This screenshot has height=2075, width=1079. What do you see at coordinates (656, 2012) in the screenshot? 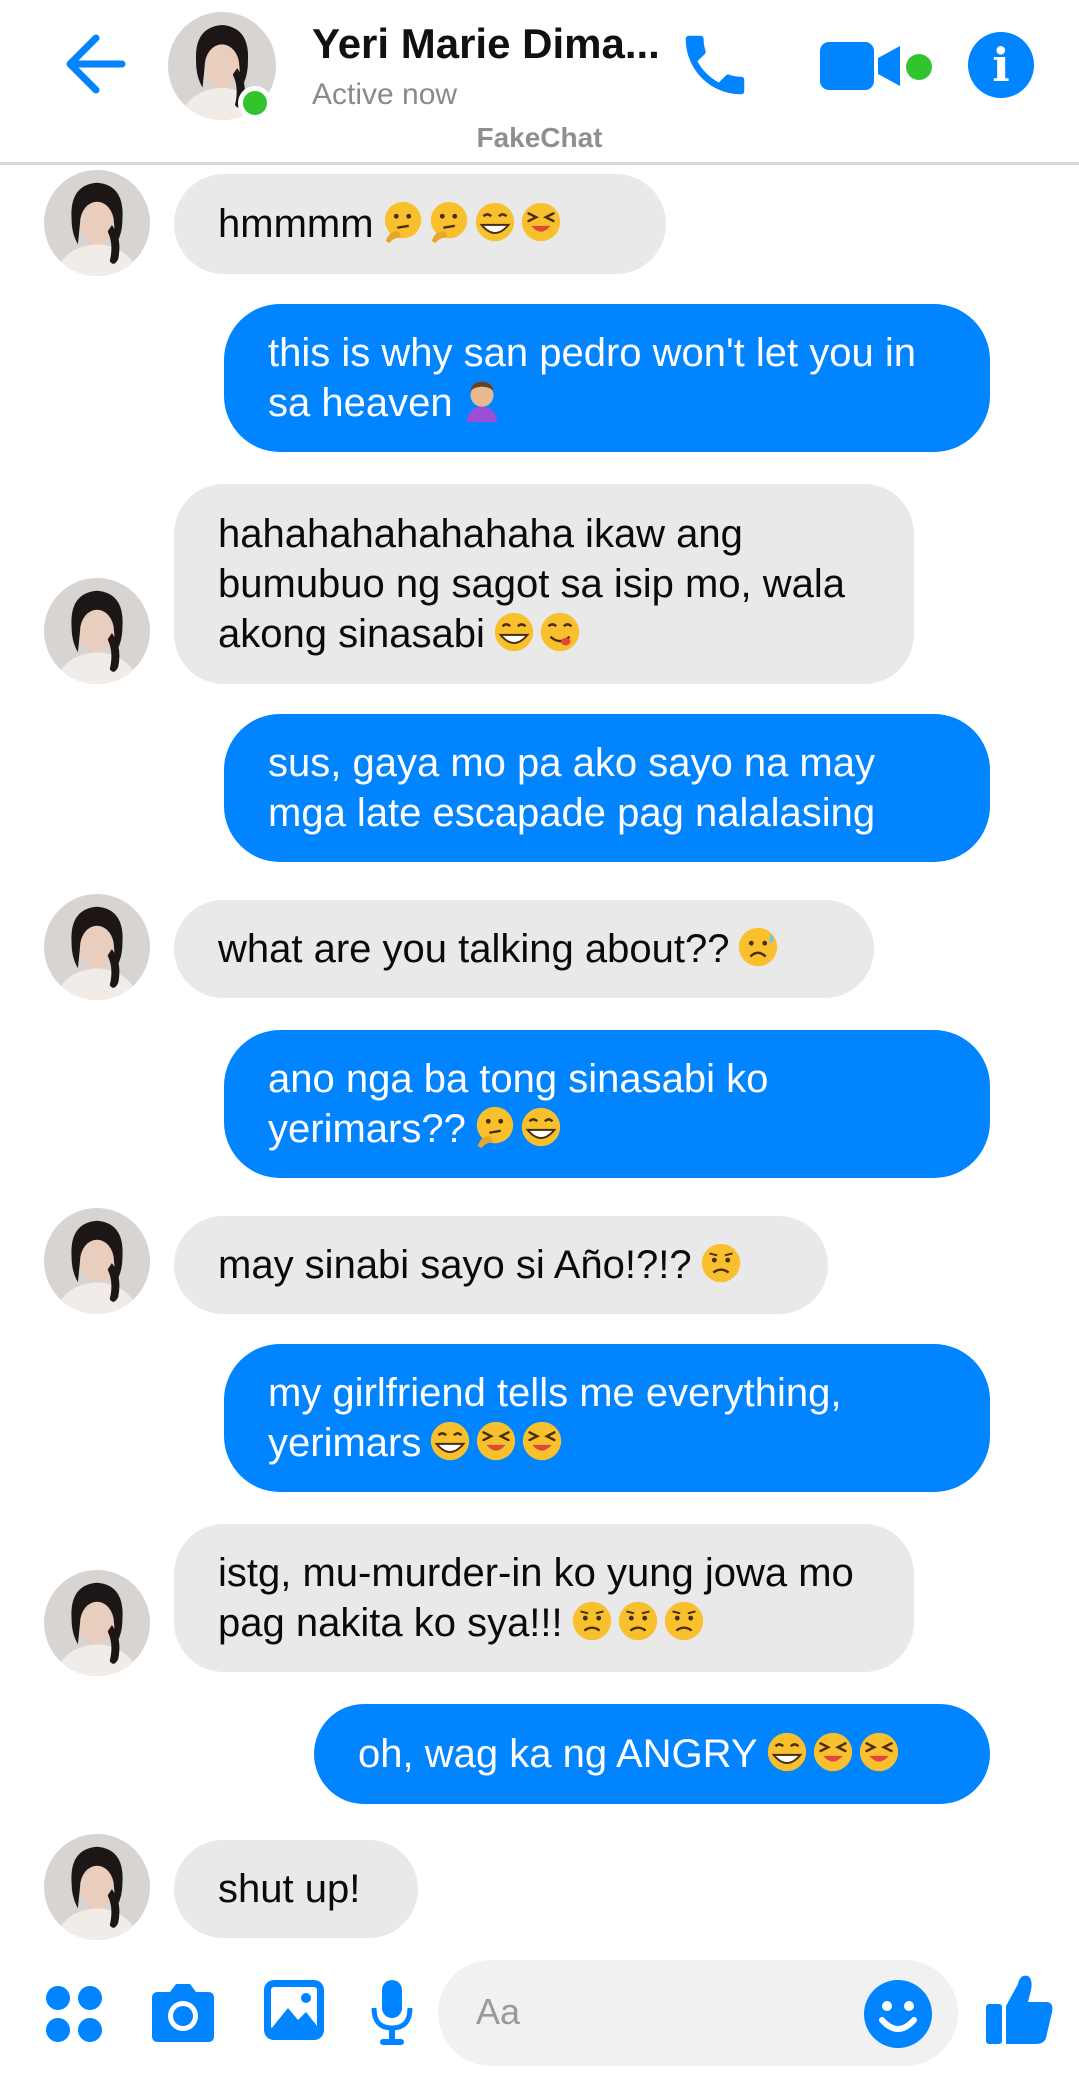
I see `message-input` at bounding box center [656, 2012].